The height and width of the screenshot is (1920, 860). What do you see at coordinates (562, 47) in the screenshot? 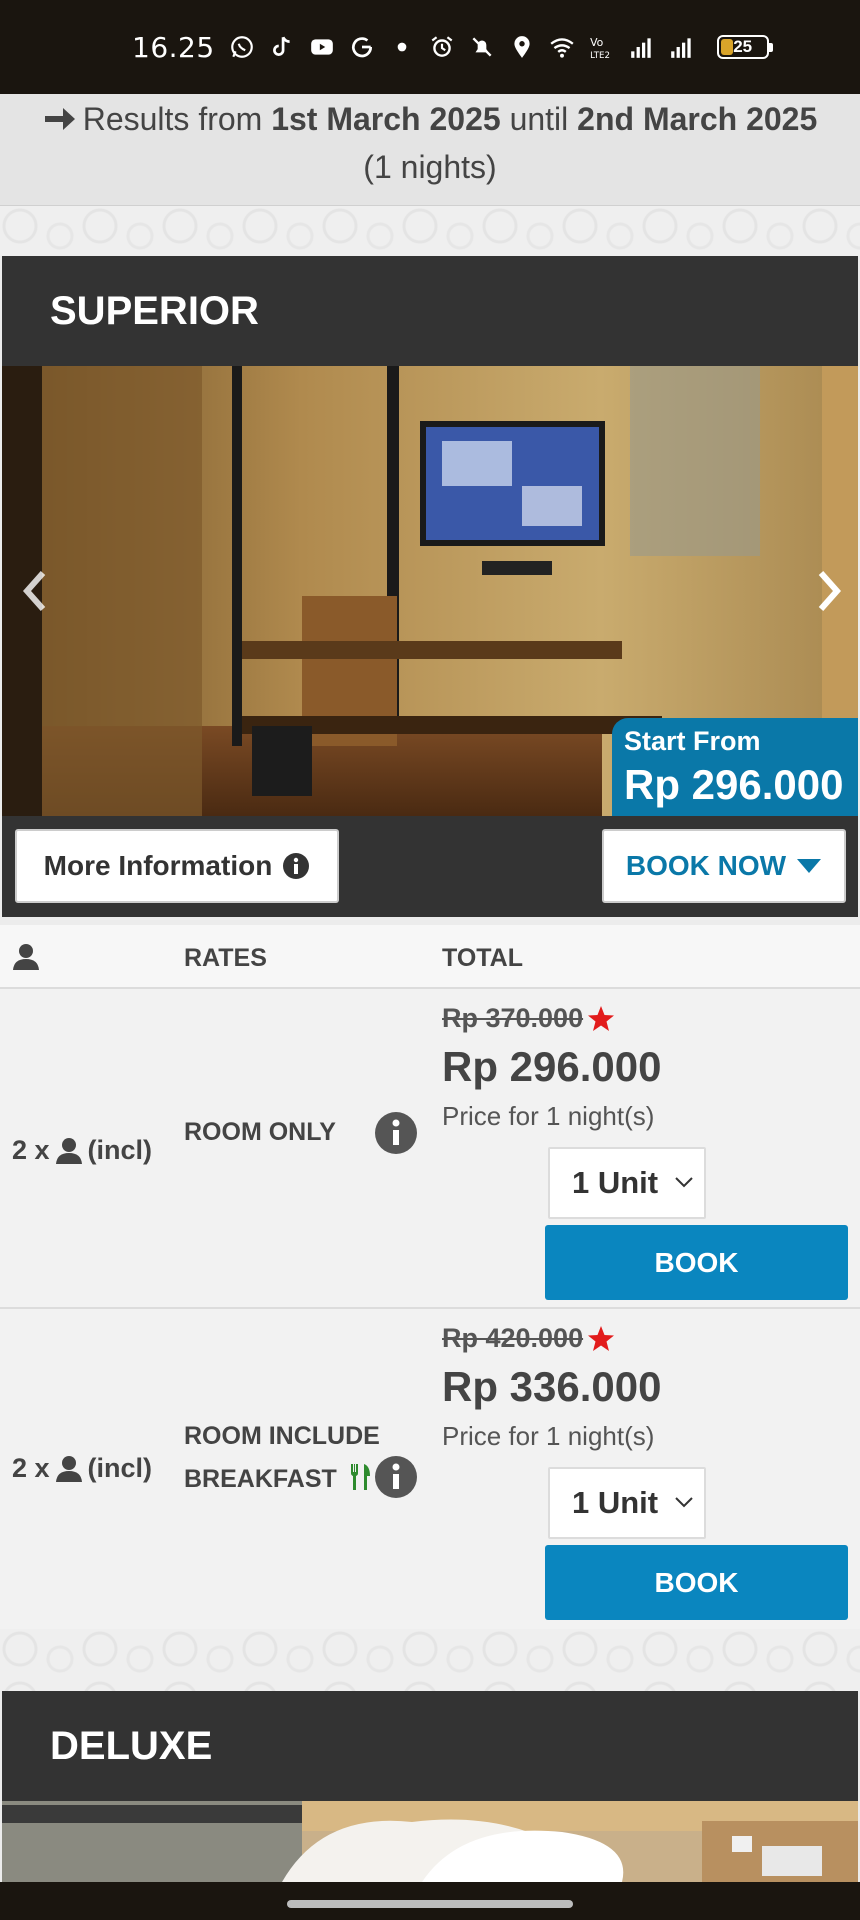
I see `wifi-icon` at bounding box center [562, 47].